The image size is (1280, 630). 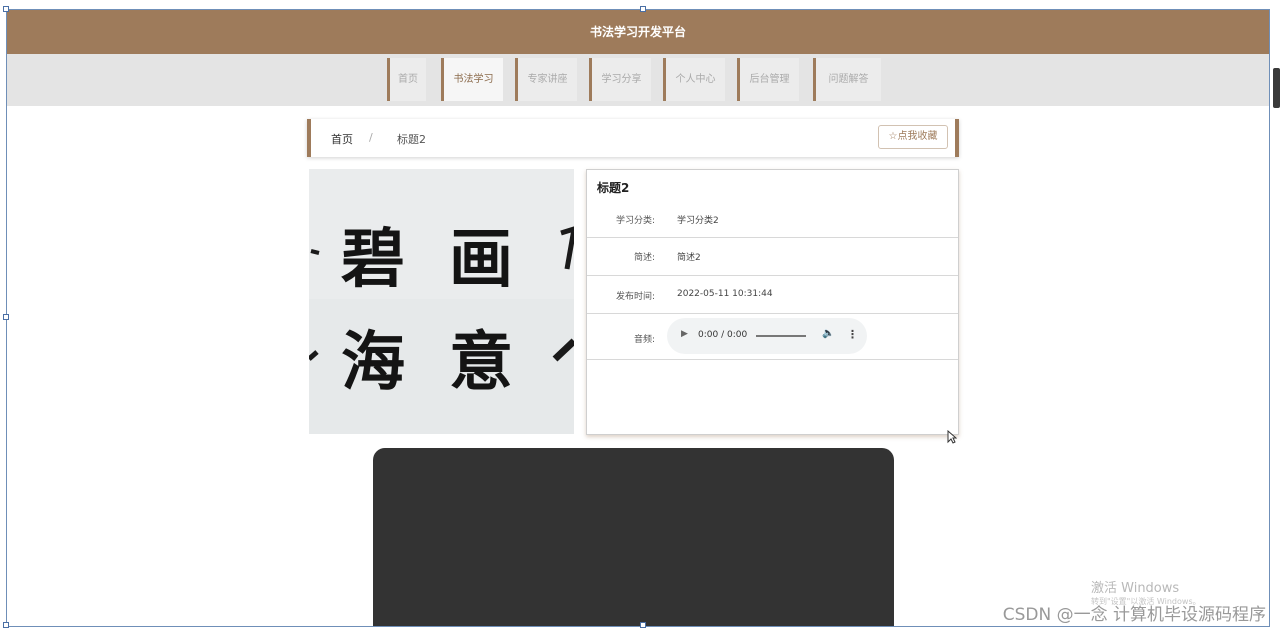 What do you see at coordinates (1276, 88) in the screenshot?
I see `scrollbar` at bounding box center [1276, 88].